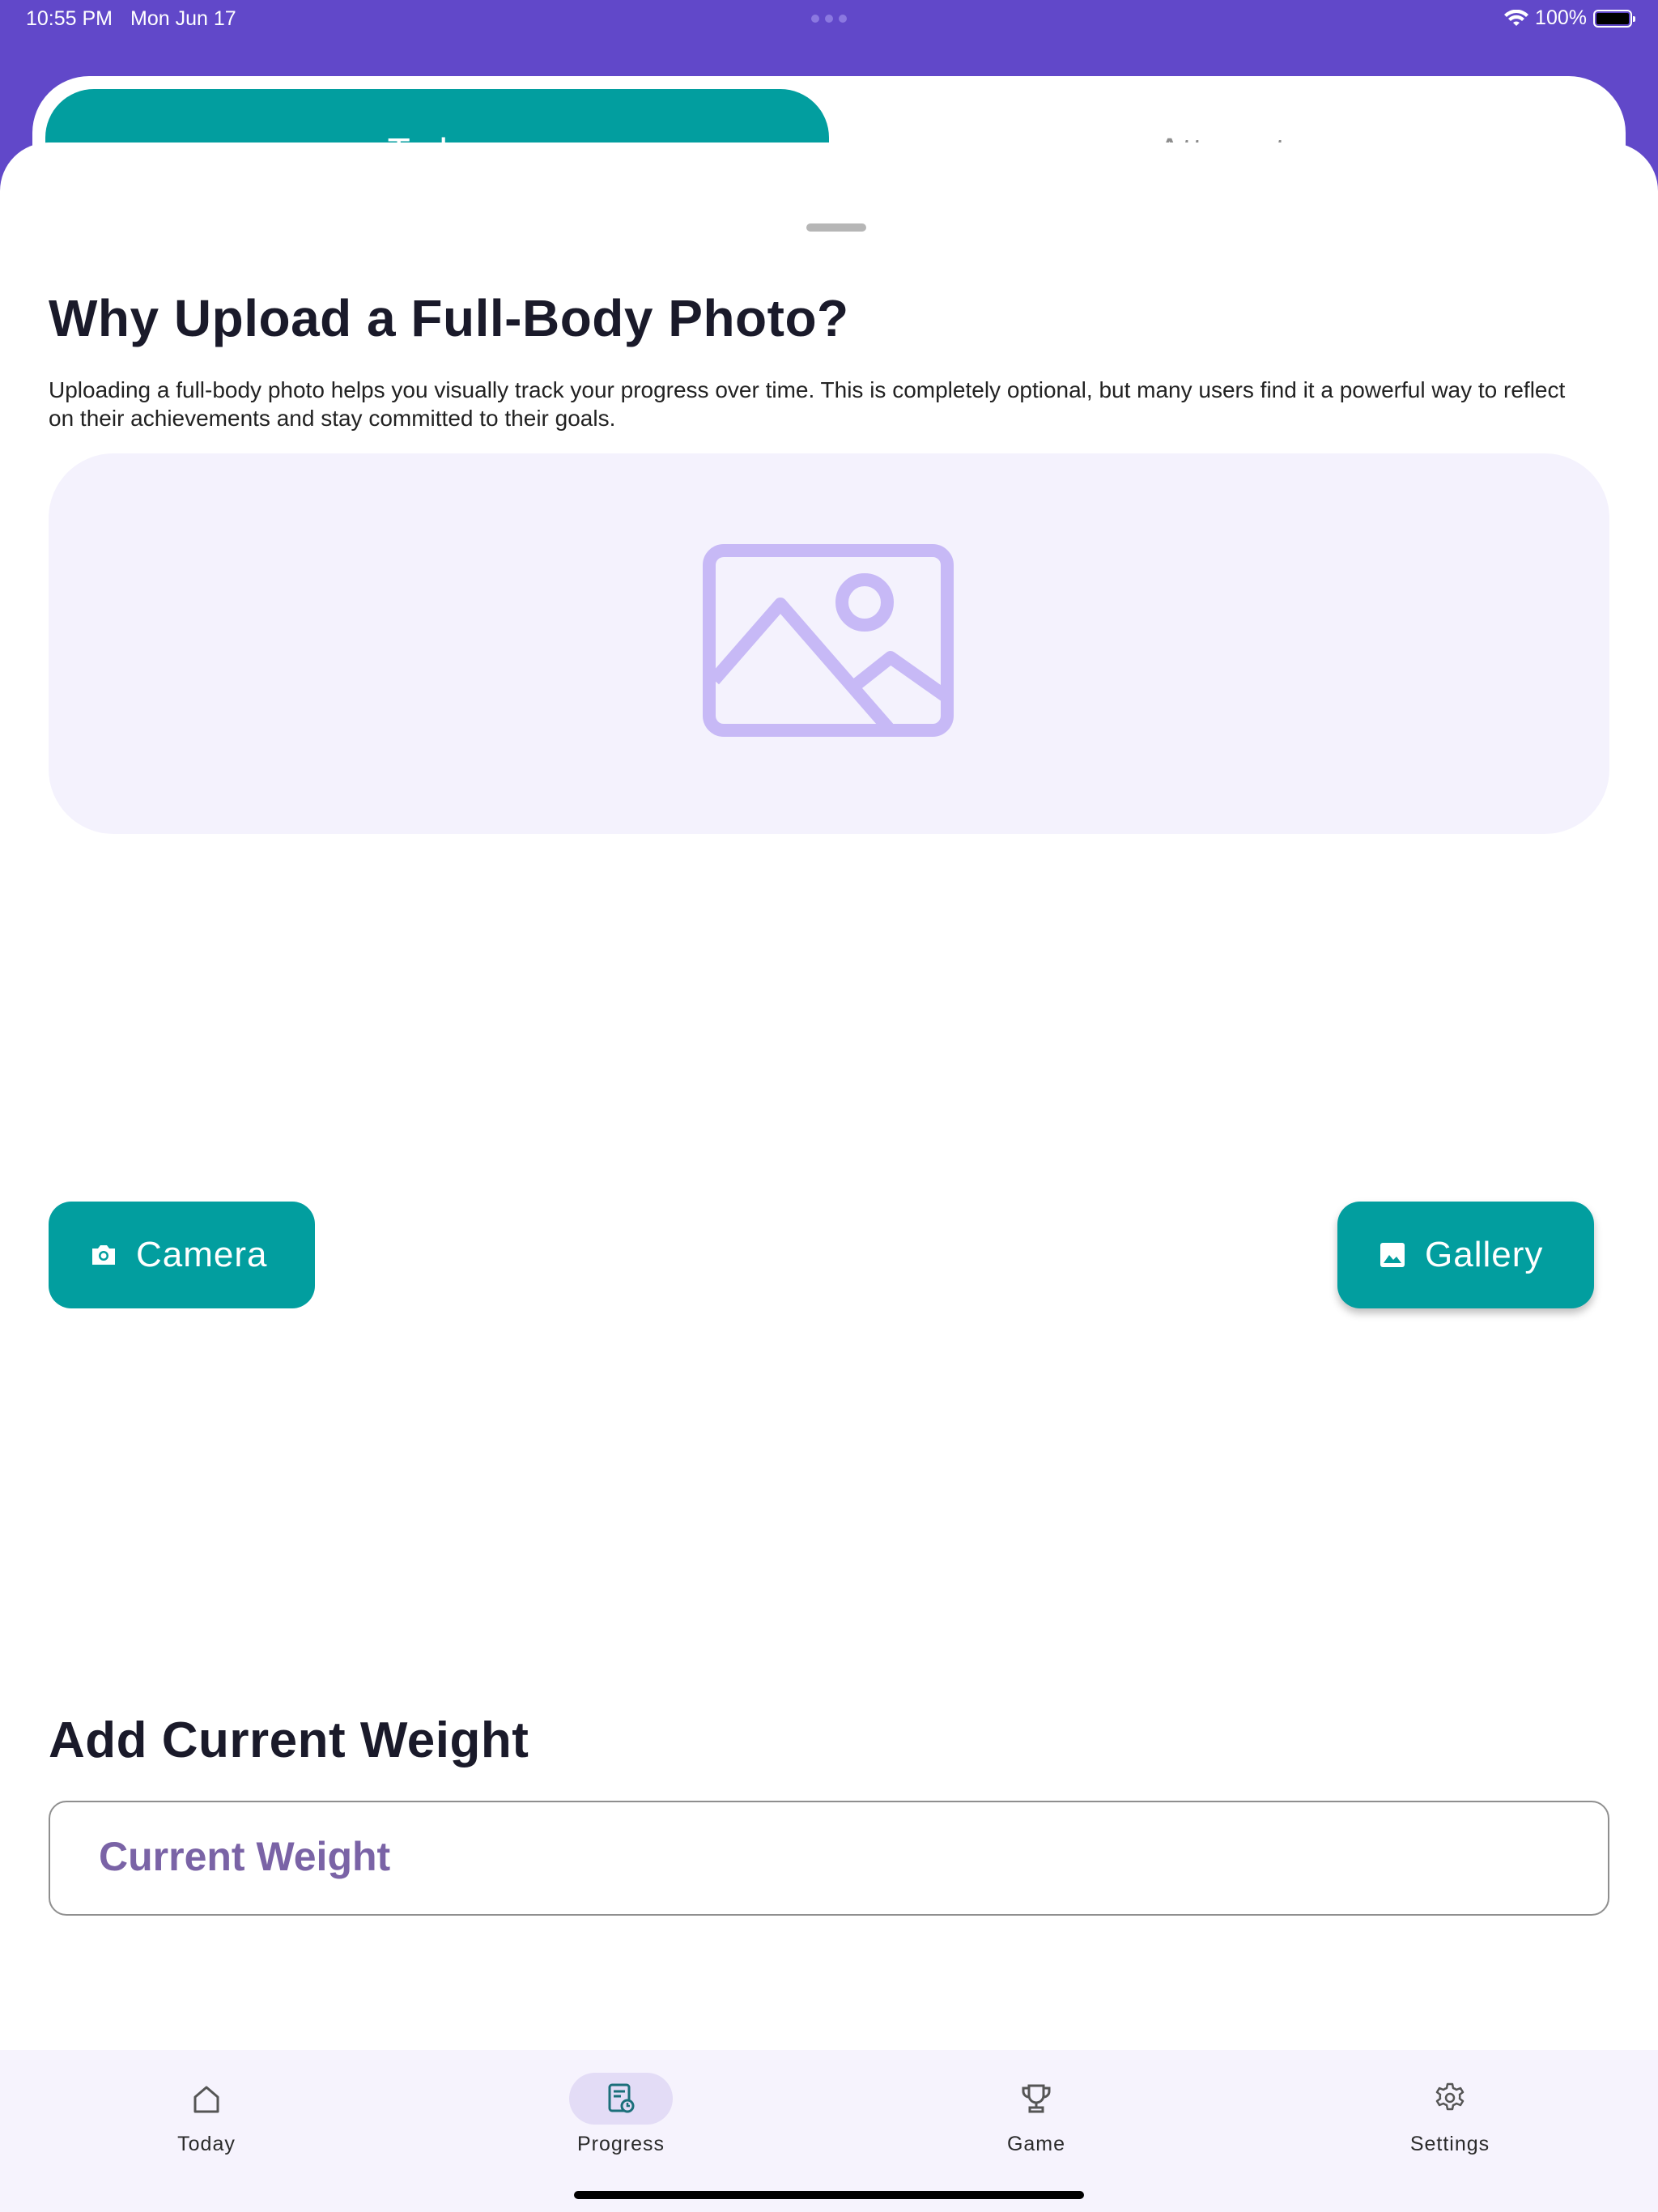 This screenshot has width=1658, height=2212. I want to click on status-bar: 10:55 PM Mon Jun 17 100%, so click(829, 19).